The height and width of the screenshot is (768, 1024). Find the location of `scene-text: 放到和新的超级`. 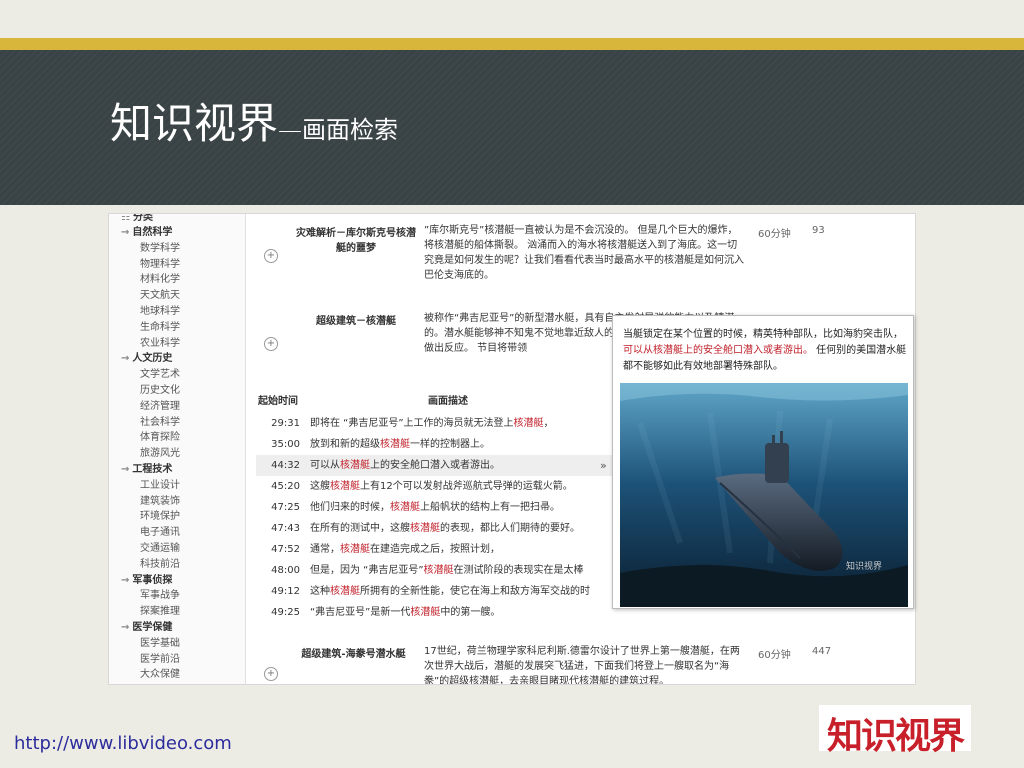

scene-text: 放到和新的超级 is located at coordinates (345, 444).